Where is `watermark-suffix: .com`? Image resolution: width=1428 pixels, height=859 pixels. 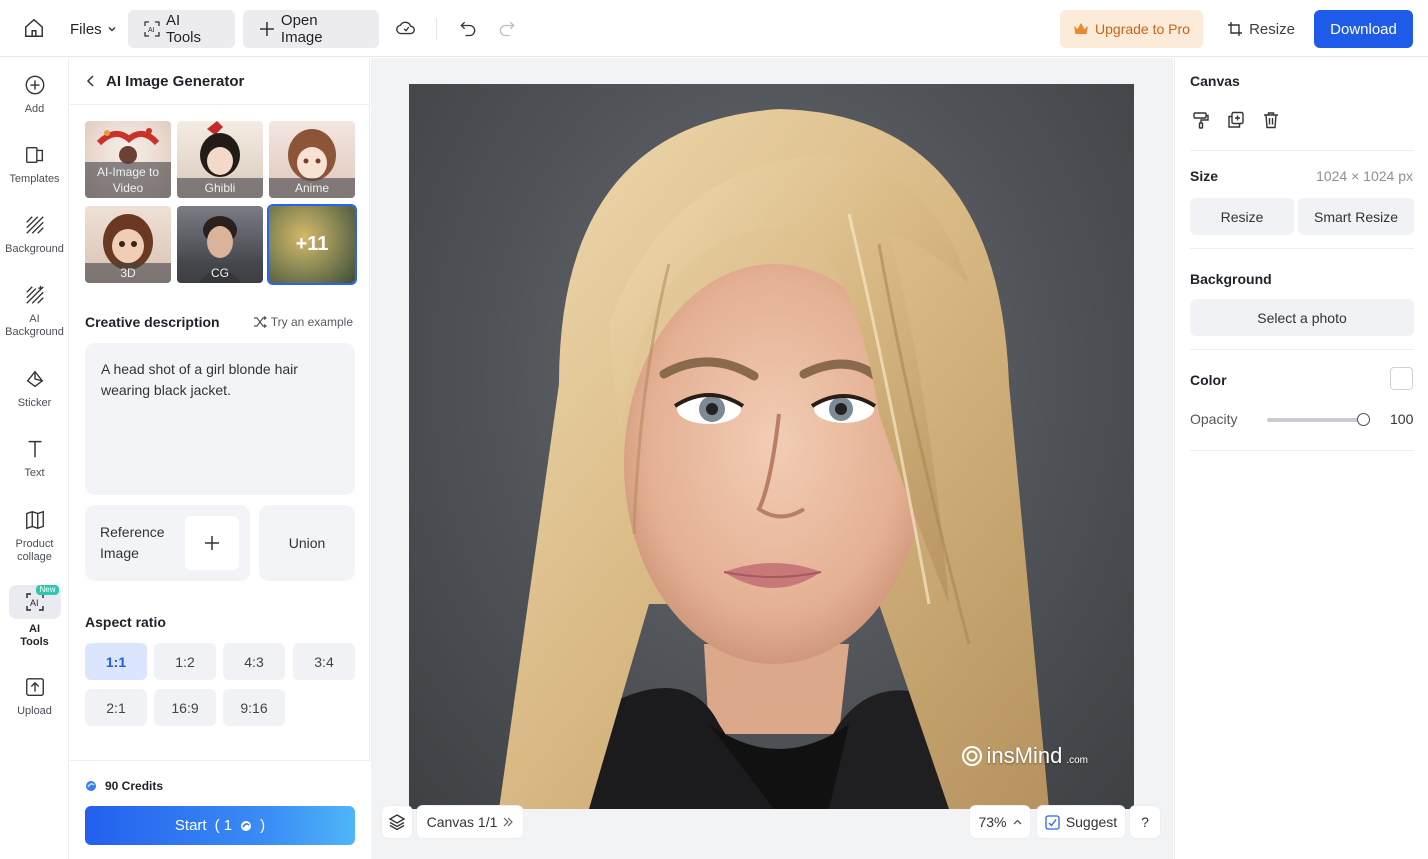 watermark-suffix: .com is located at coordinates (1077, 760).